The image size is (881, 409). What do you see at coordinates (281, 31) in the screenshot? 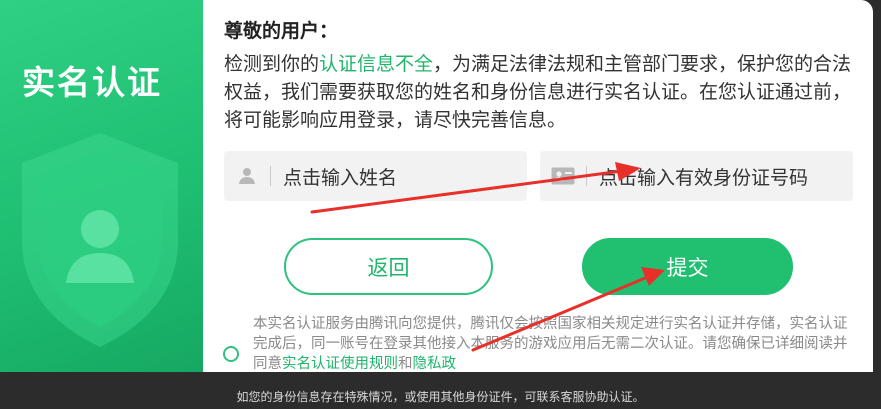
I see `greeting: 尊敬的用户：` at bounding box center [281, 31].